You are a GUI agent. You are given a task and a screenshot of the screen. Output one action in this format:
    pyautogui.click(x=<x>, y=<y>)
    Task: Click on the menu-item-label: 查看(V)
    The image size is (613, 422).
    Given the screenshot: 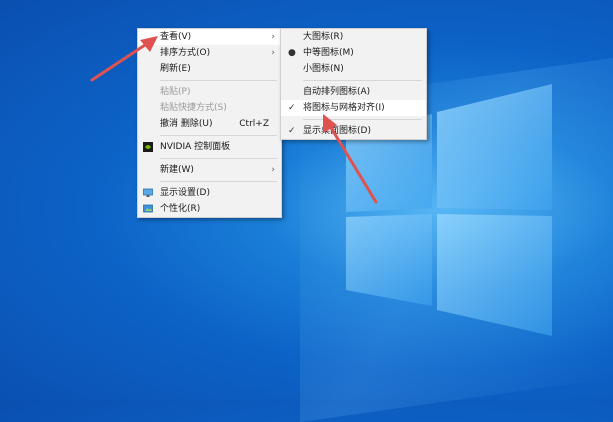 What is the action you would take?
    pyautogui.click(x=176, y=37)
    